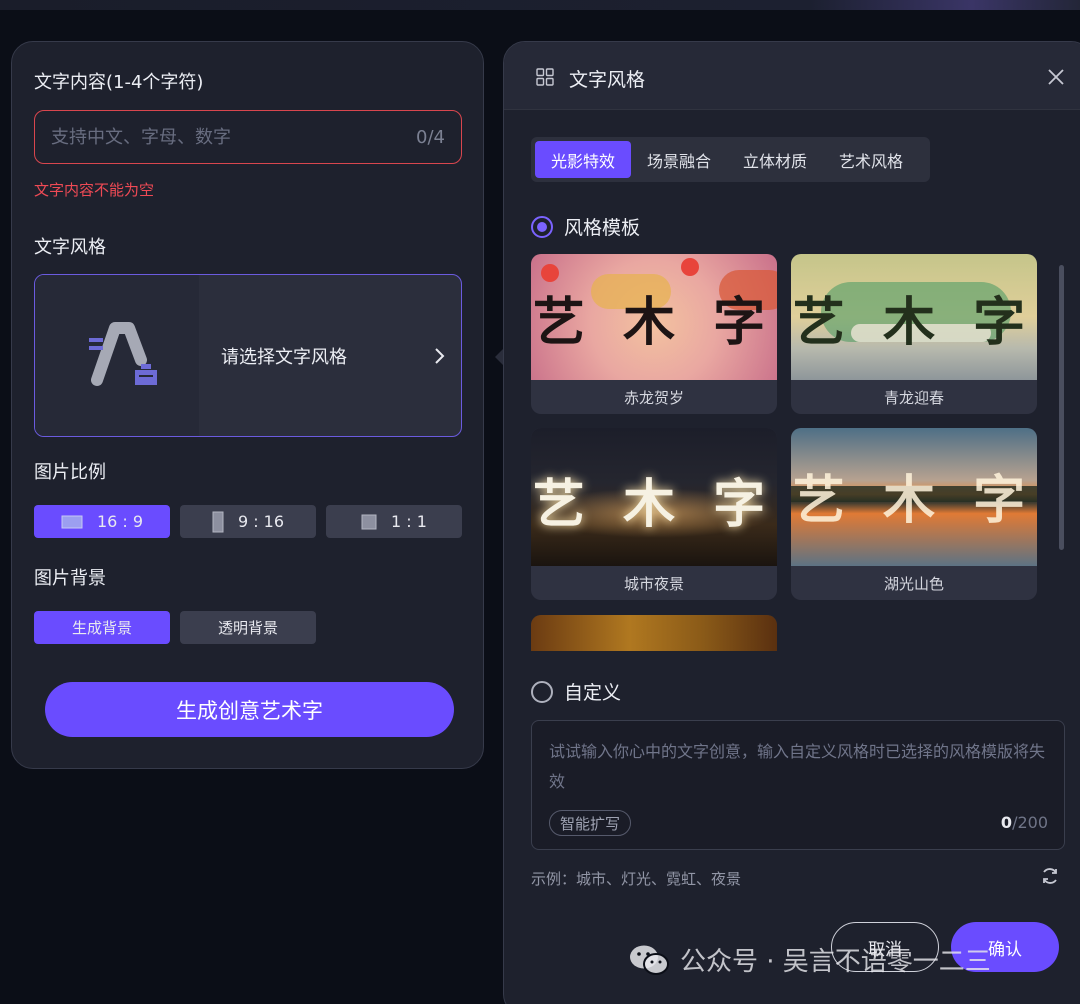  Describe the element at coordinates (70, 472) in the screenshot. I see `ratio-label: 图片比例` at that location.